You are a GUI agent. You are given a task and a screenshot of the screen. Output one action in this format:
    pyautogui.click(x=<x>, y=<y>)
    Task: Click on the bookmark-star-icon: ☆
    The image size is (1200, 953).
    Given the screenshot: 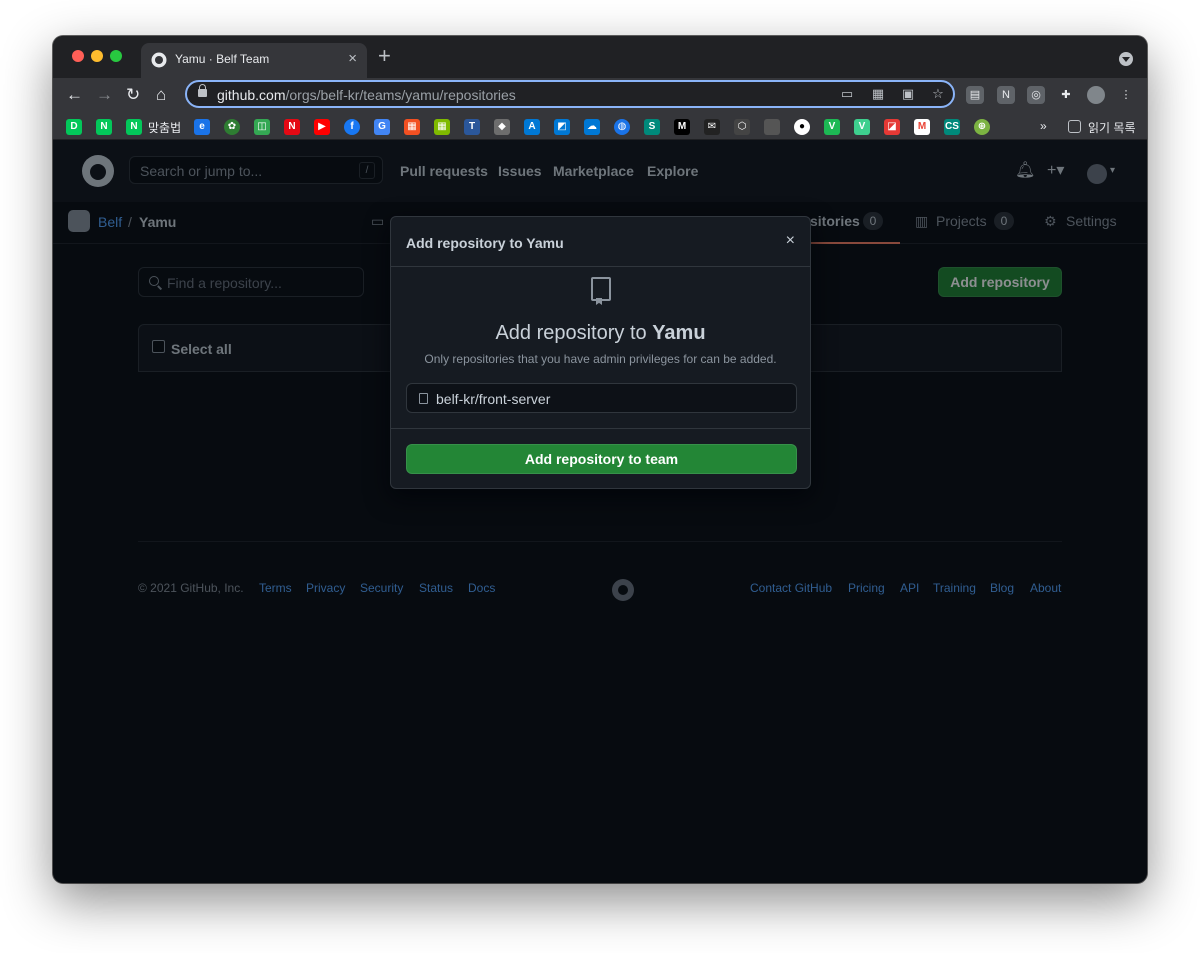 What is the action you would take?
    pyautogui.click(x=938, y=94)
    